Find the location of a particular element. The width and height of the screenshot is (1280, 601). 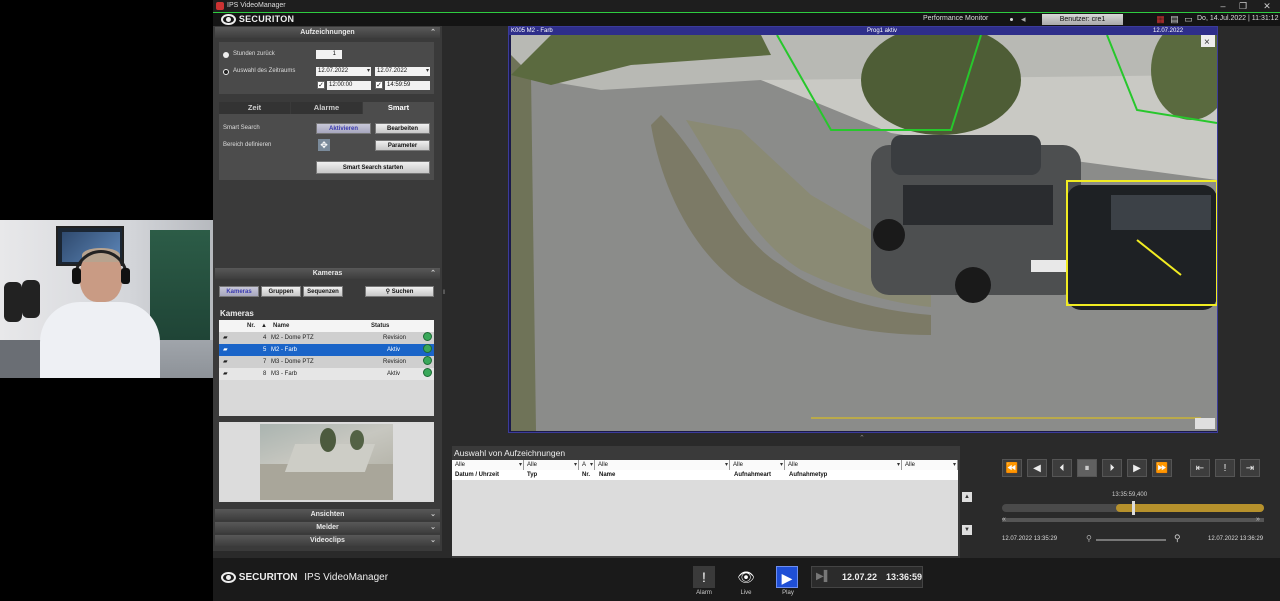

display-date: 12.07.22 is located at coordinates (860, 577).